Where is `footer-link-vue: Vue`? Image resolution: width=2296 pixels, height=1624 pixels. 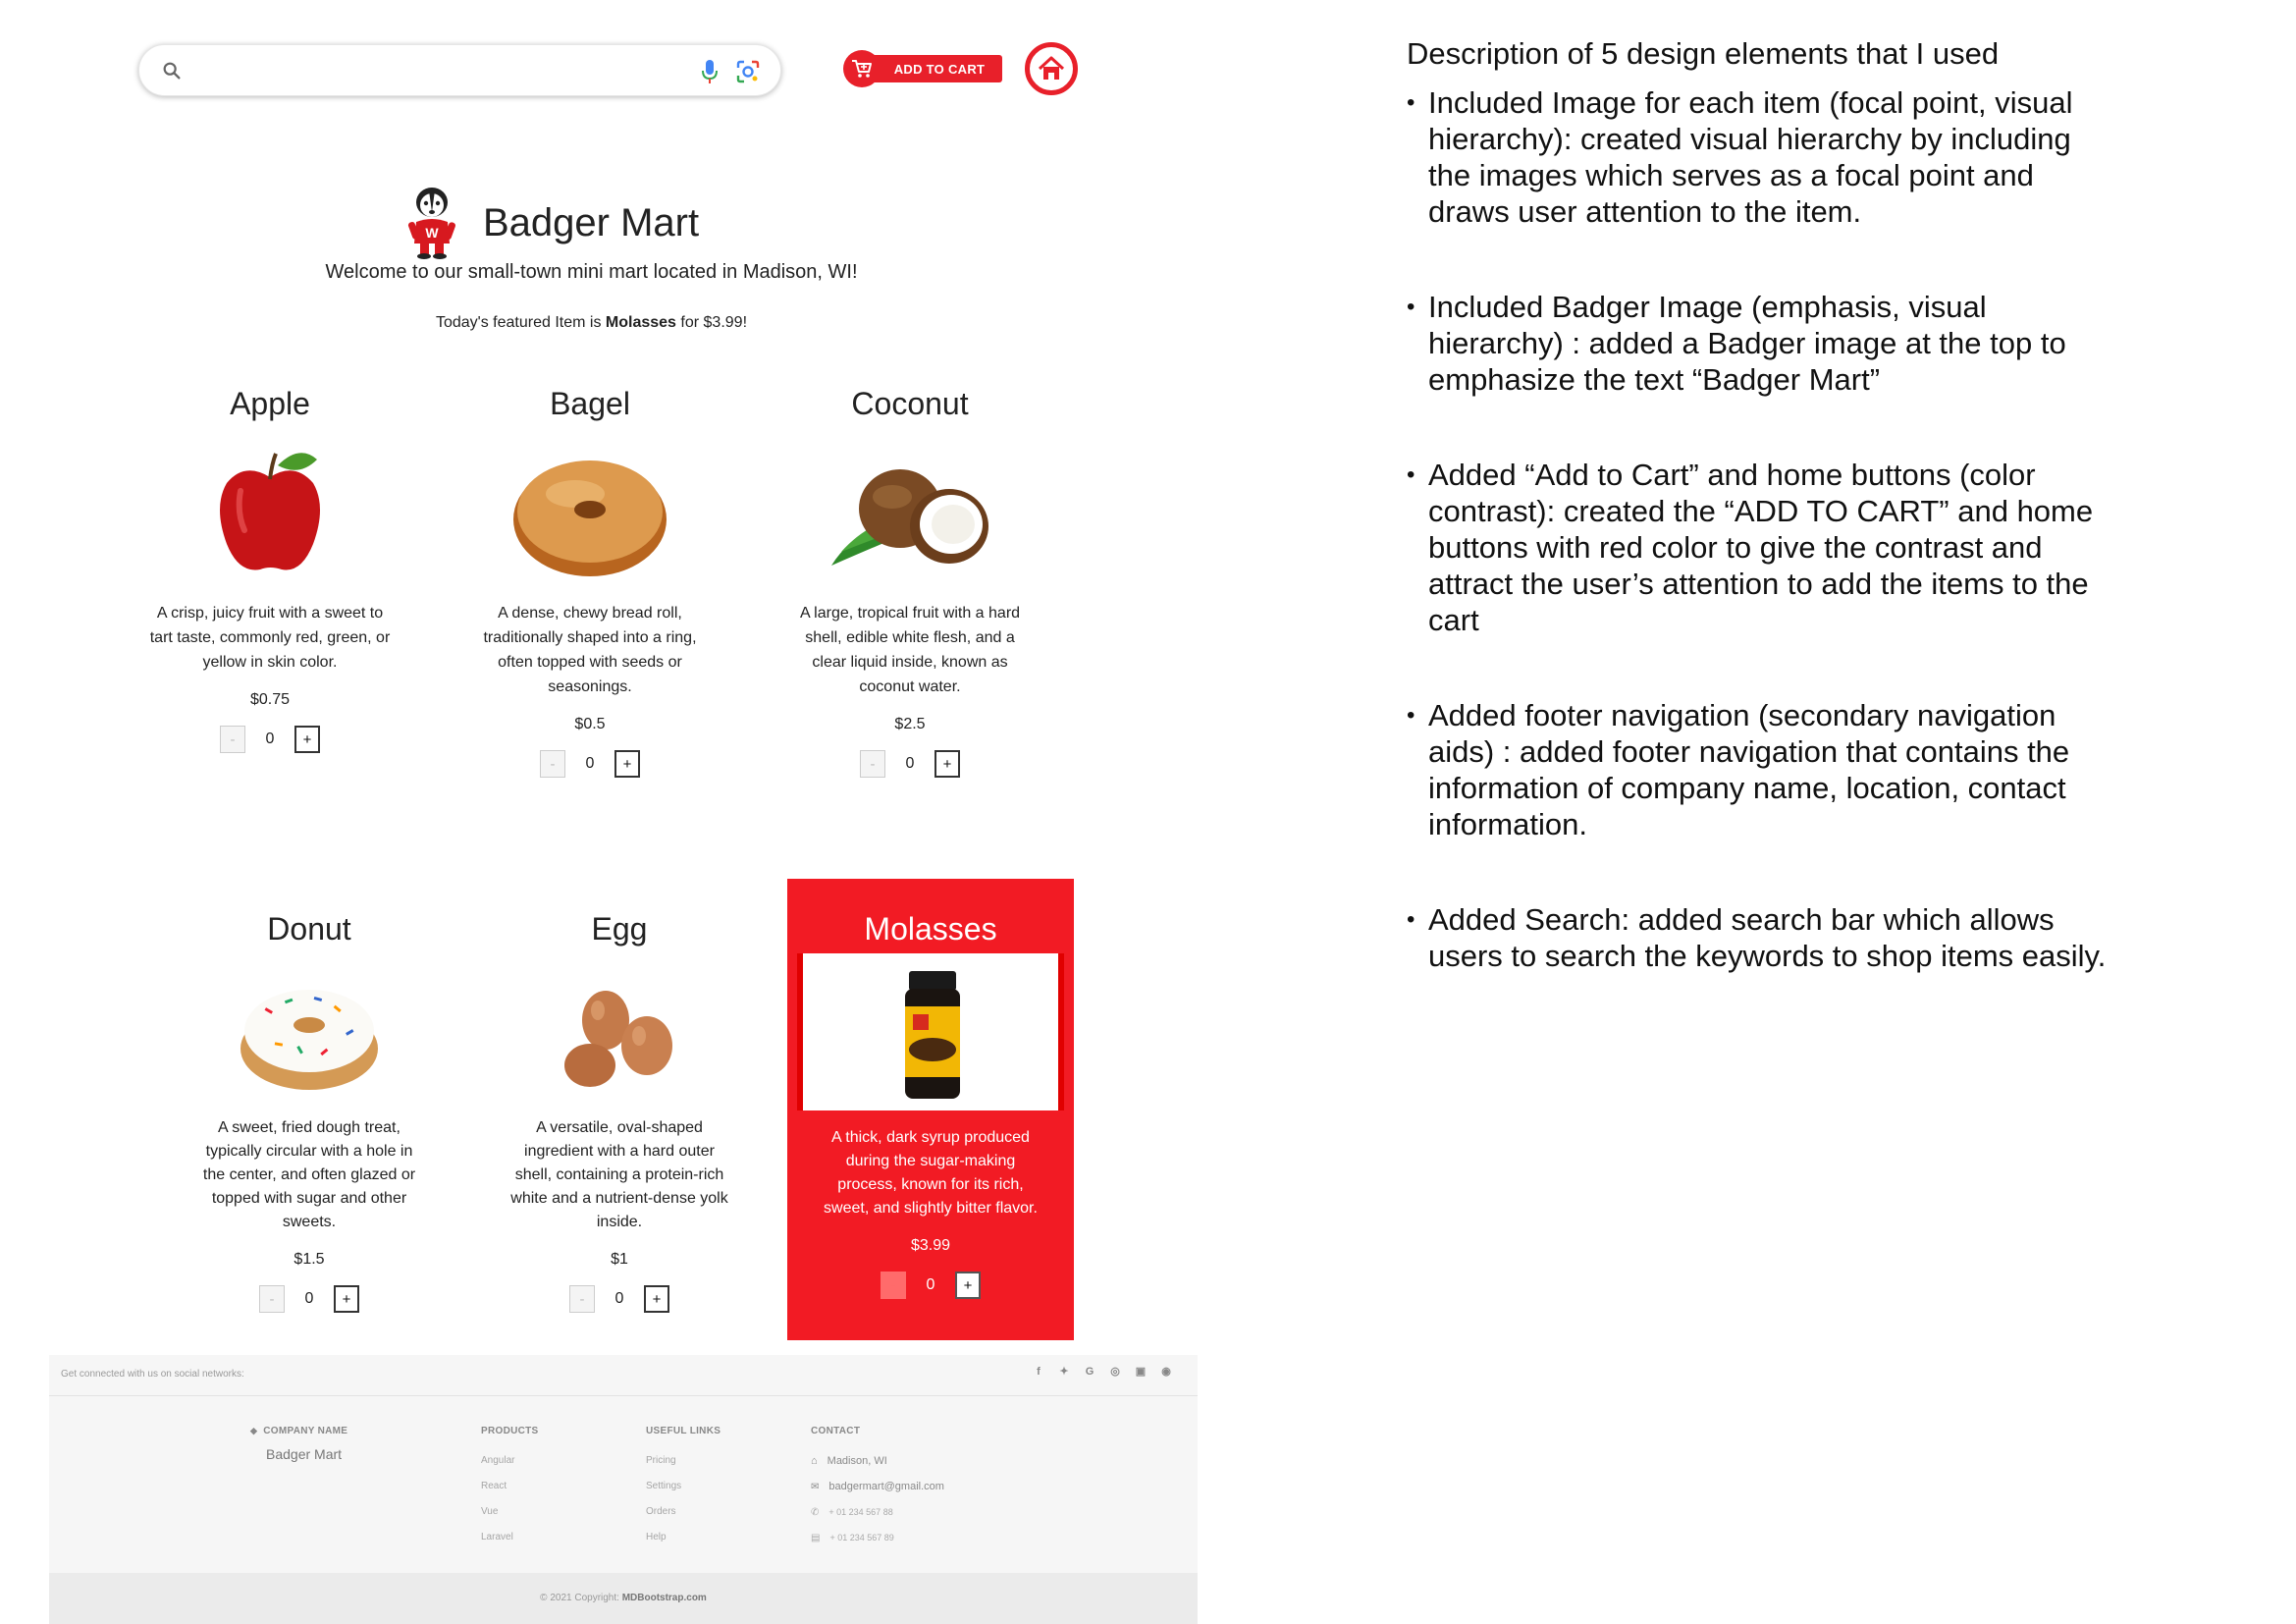 footer-link-vue: Vue is located at coordinates (510, 1512).